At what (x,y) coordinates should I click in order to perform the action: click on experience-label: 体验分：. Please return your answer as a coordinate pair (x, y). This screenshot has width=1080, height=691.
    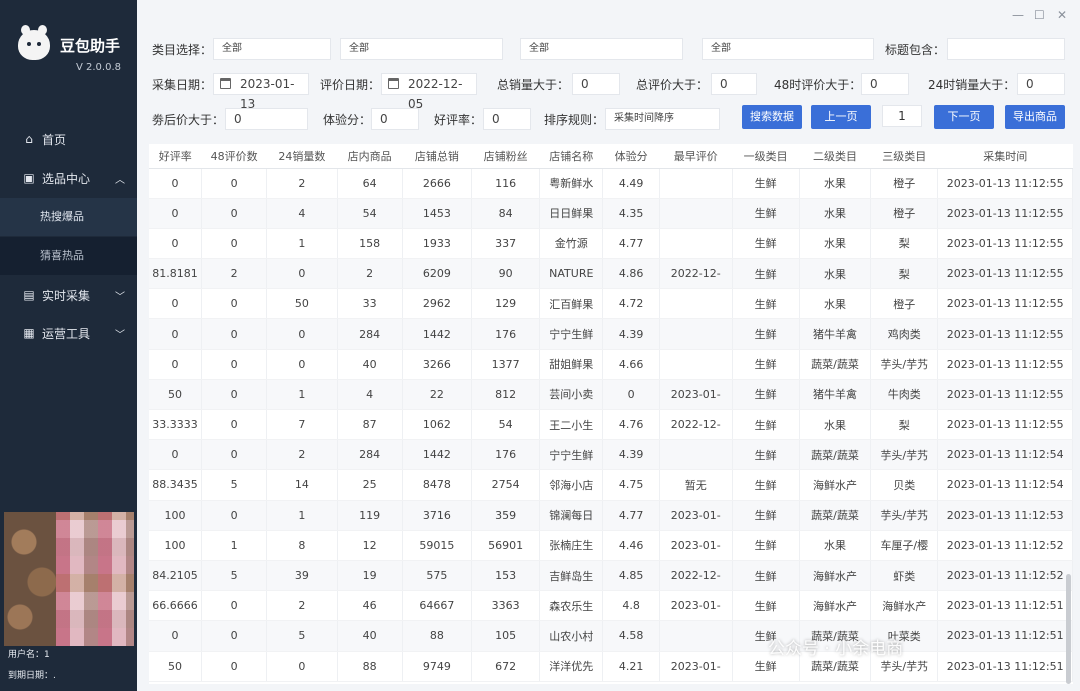
    Looking at the image, I should click on (347, 120).